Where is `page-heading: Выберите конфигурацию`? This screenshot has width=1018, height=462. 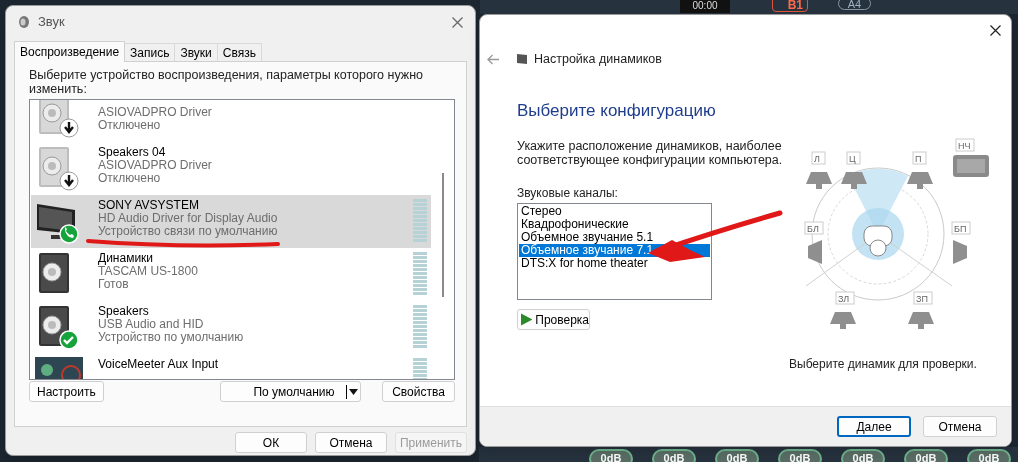
page-heading: Выберите конфигурацию is located at coordinates (617, 111).